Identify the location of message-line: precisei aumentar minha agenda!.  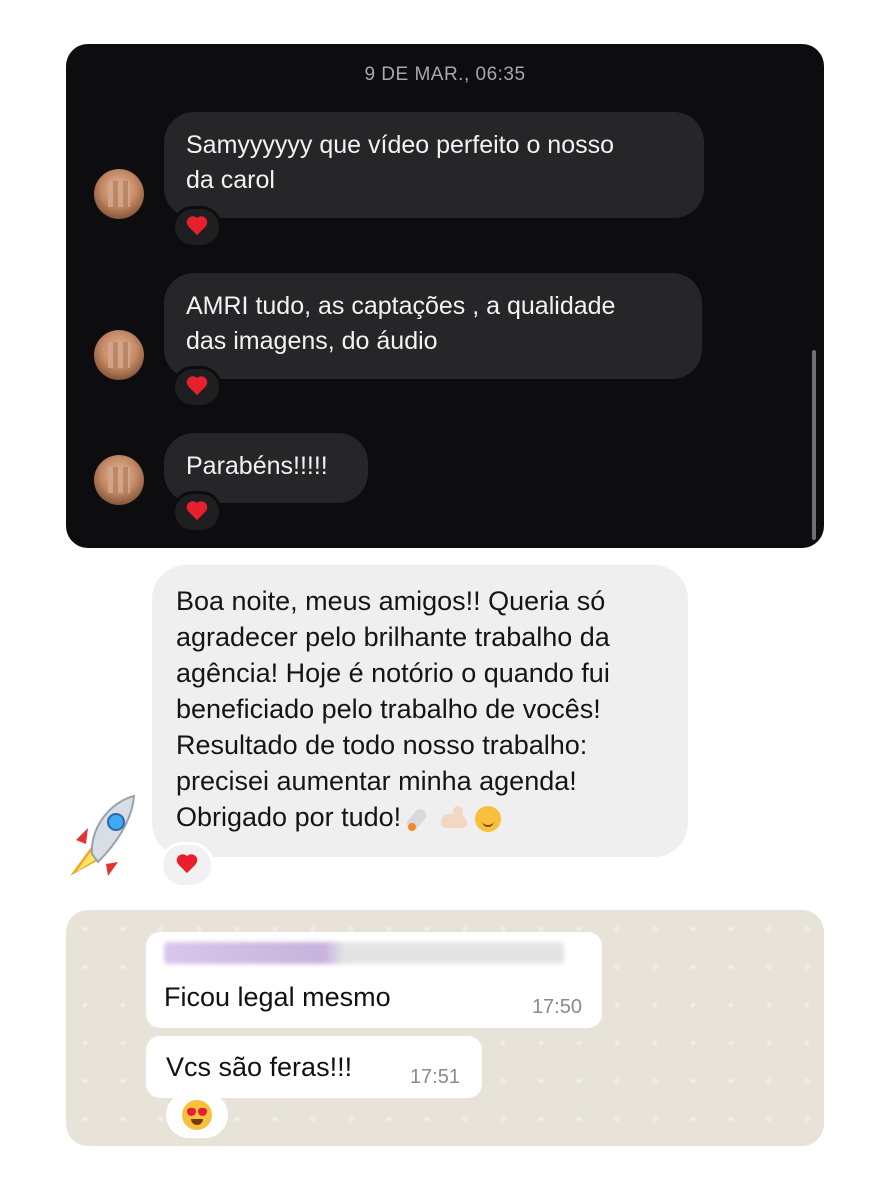
(376, 781).